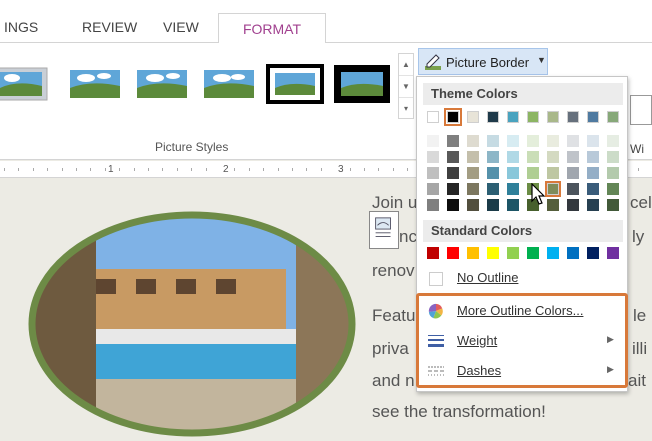 This screenshot has width=652, height=441. I want to click on tab-mailings: INGS, so click(21, 27).